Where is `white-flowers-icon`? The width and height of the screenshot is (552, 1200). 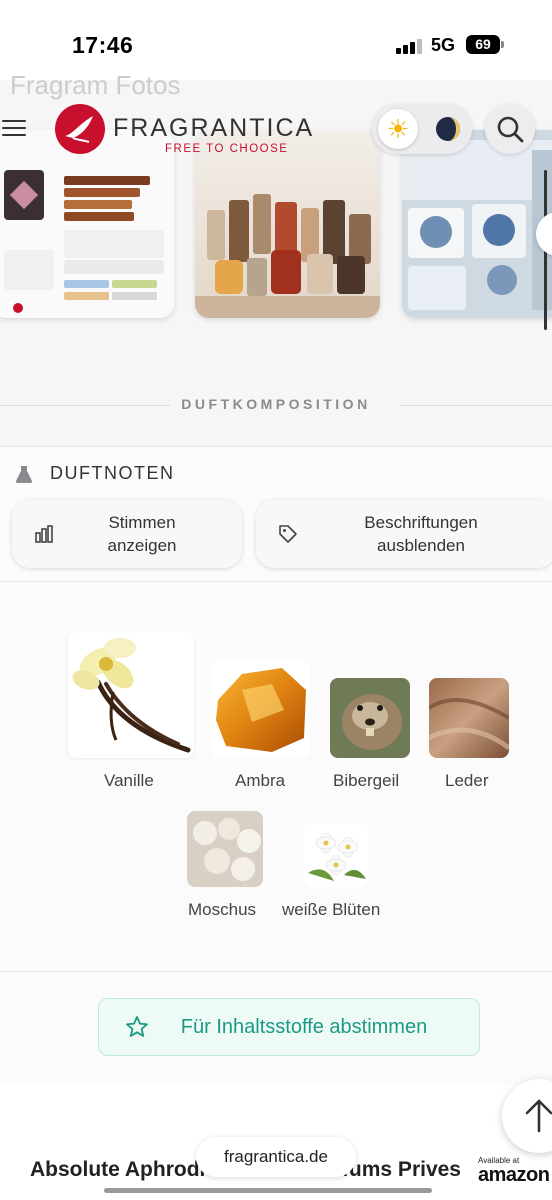
white-flowers-icon is located at coordinates (336, 855).